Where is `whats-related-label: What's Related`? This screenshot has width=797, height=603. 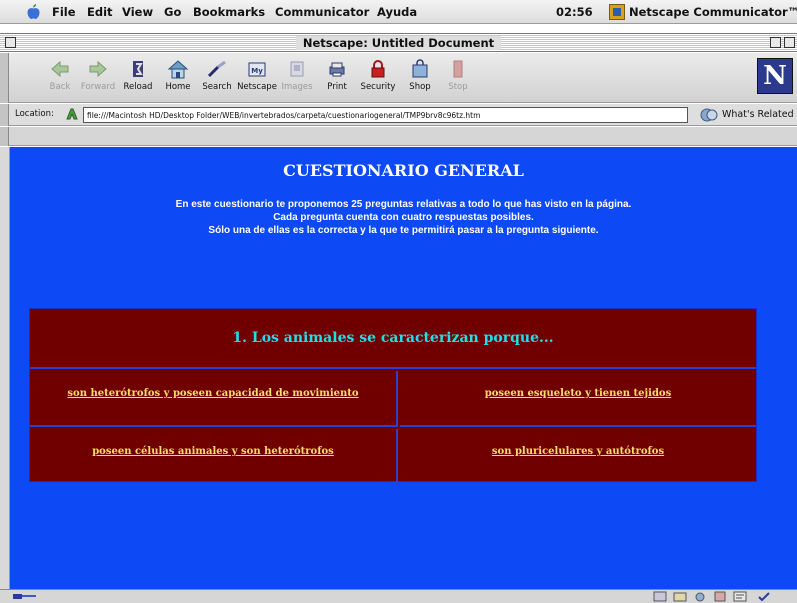
whats-related-label: What's Related is located at coordinates (758, 114).